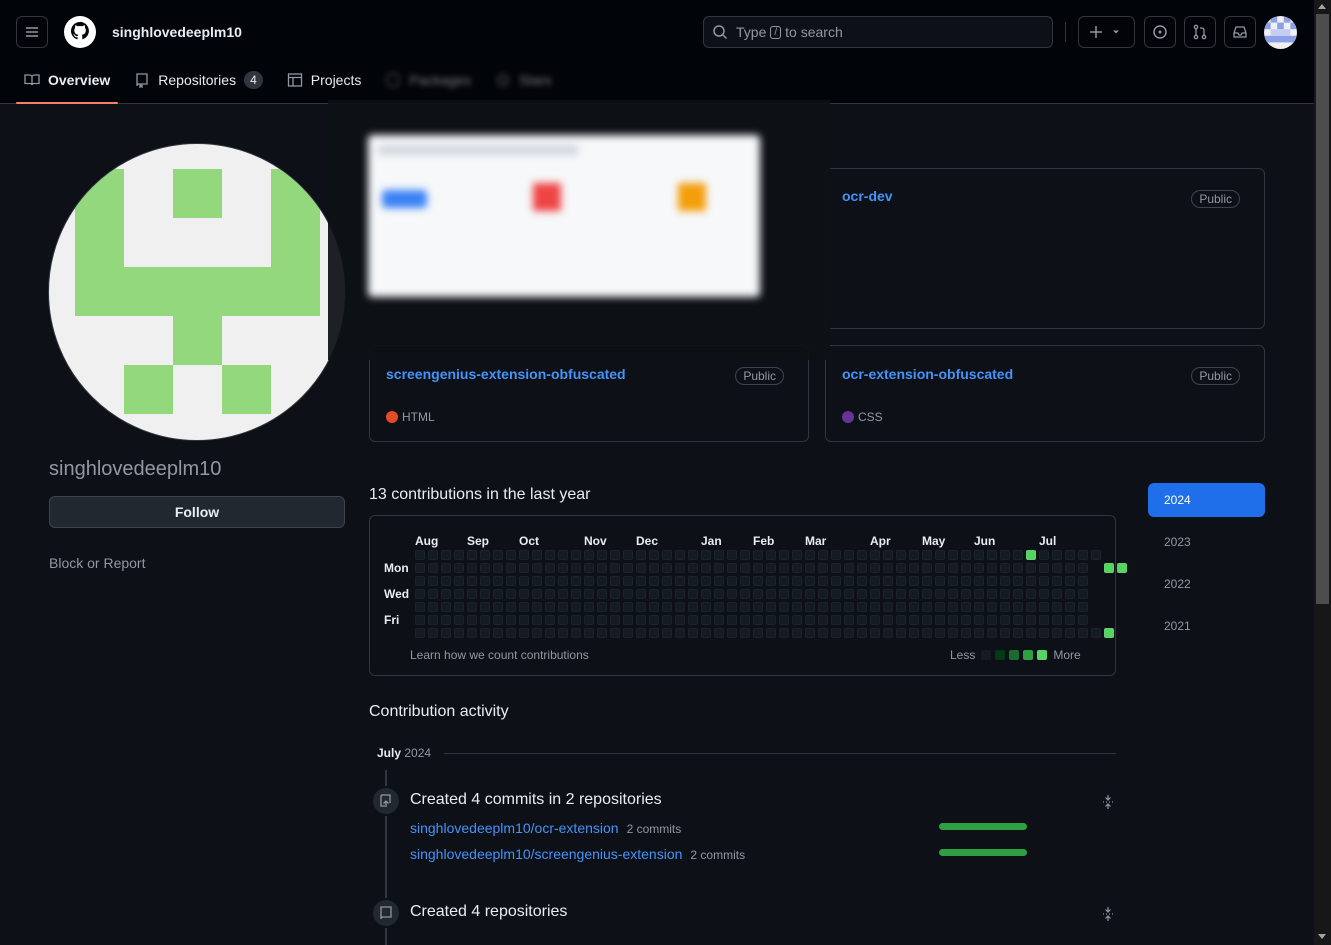 The height and width of the screenshot is (945, 1331). What do you see at coordinates (1160, 32) in the screenshot?
I see `issues-button` at bounding box center [1160, 32].